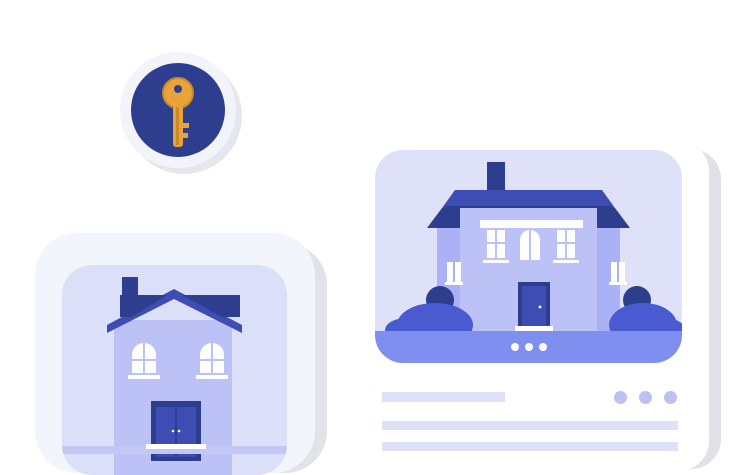 The height and width of the screenshot is (475, 743). I want to click on carousel-dots, so click(528, 347).